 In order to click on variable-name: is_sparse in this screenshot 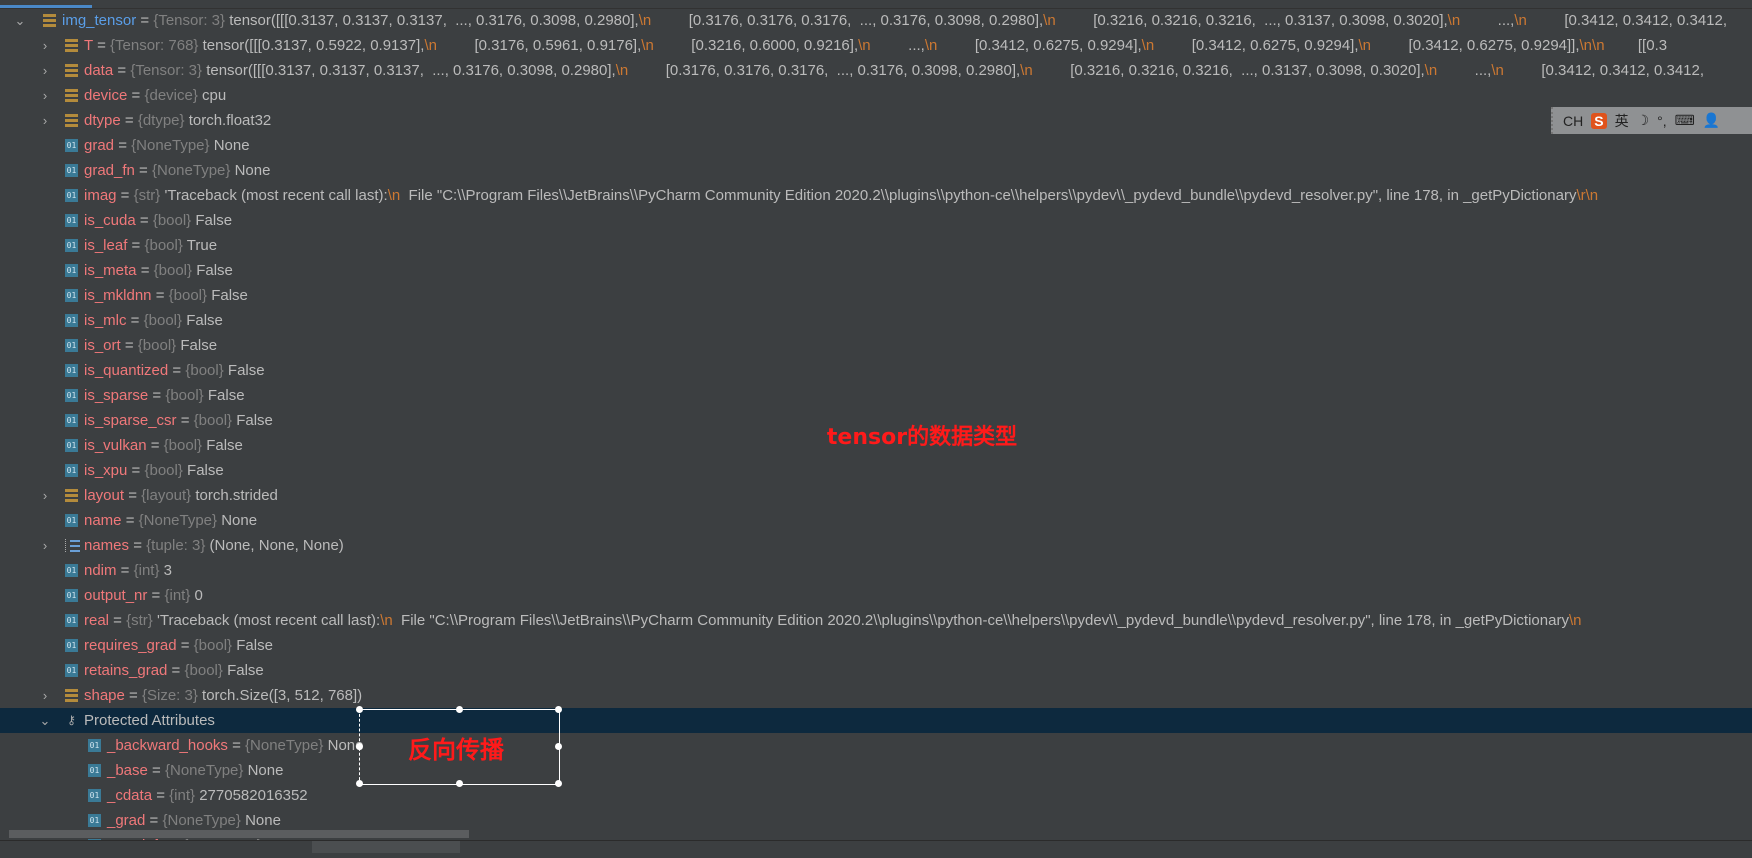, I will do `click(116, 395)`.